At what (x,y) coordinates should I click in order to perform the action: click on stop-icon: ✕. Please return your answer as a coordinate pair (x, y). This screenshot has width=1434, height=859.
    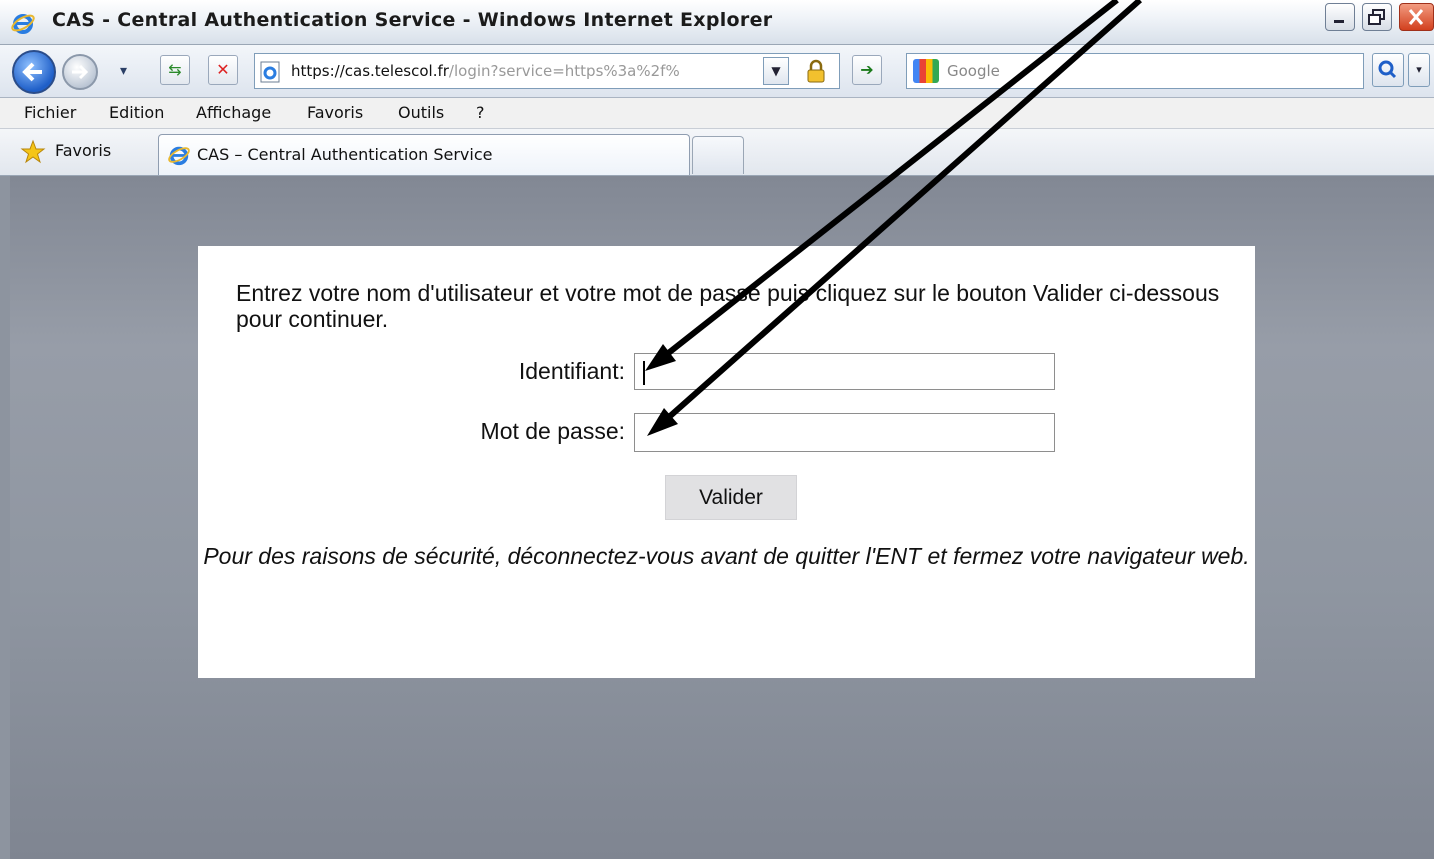
    Looking at the image, I should click on (223, 69).